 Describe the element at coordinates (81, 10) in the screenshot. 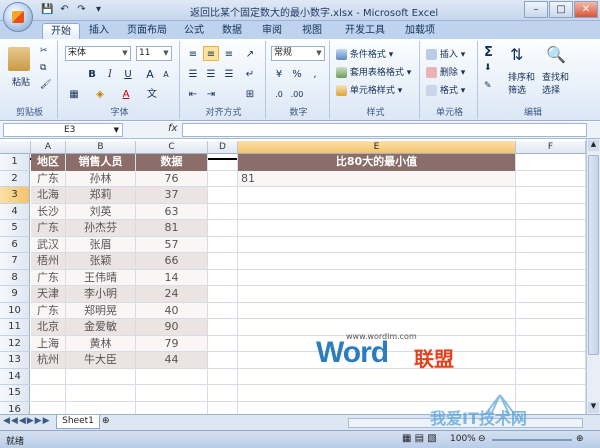

I see `redo-icon: ↷` at that location.